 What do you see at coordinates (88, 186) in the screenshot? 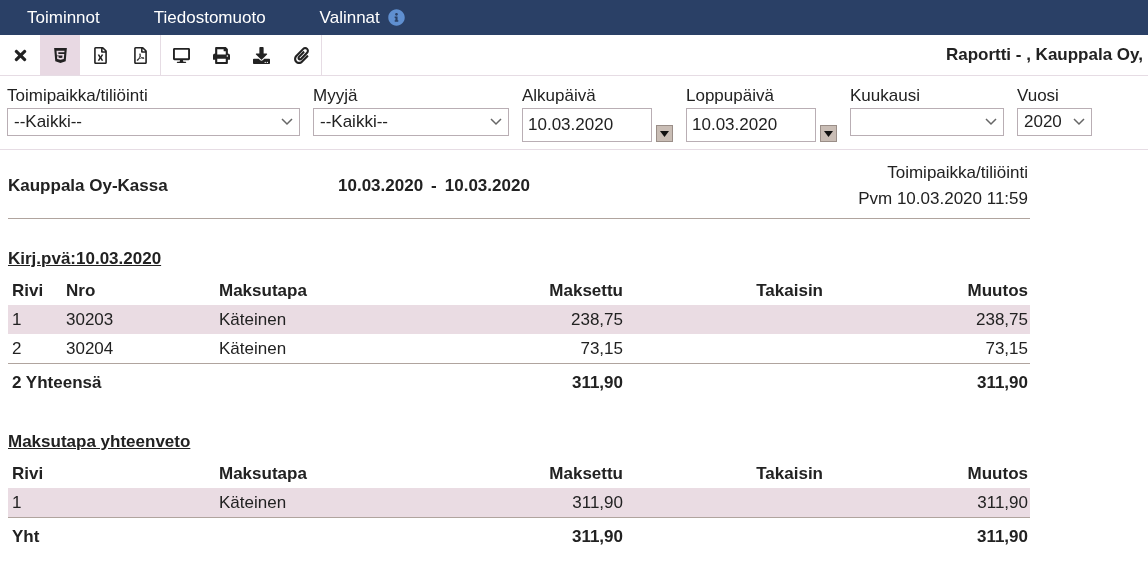
I see `company-name: Kauppala Oy-Kassa` at bounding box center [88, 186].